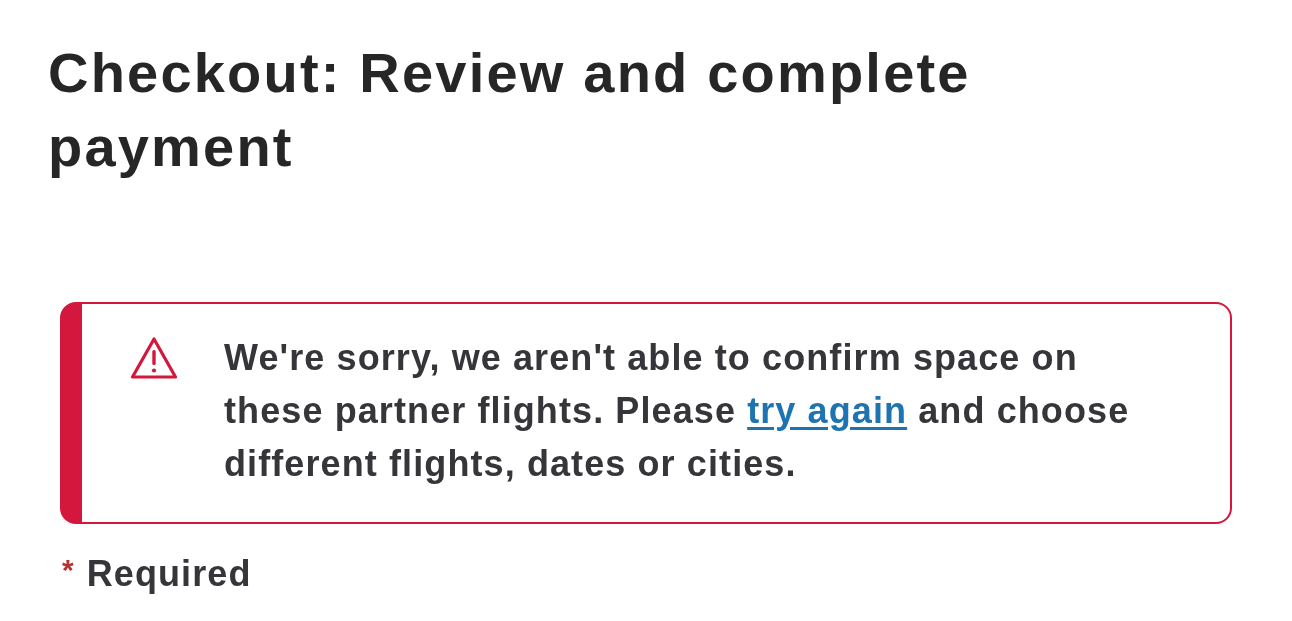  I want to click on try-again-link: try again, so click(827, 410).